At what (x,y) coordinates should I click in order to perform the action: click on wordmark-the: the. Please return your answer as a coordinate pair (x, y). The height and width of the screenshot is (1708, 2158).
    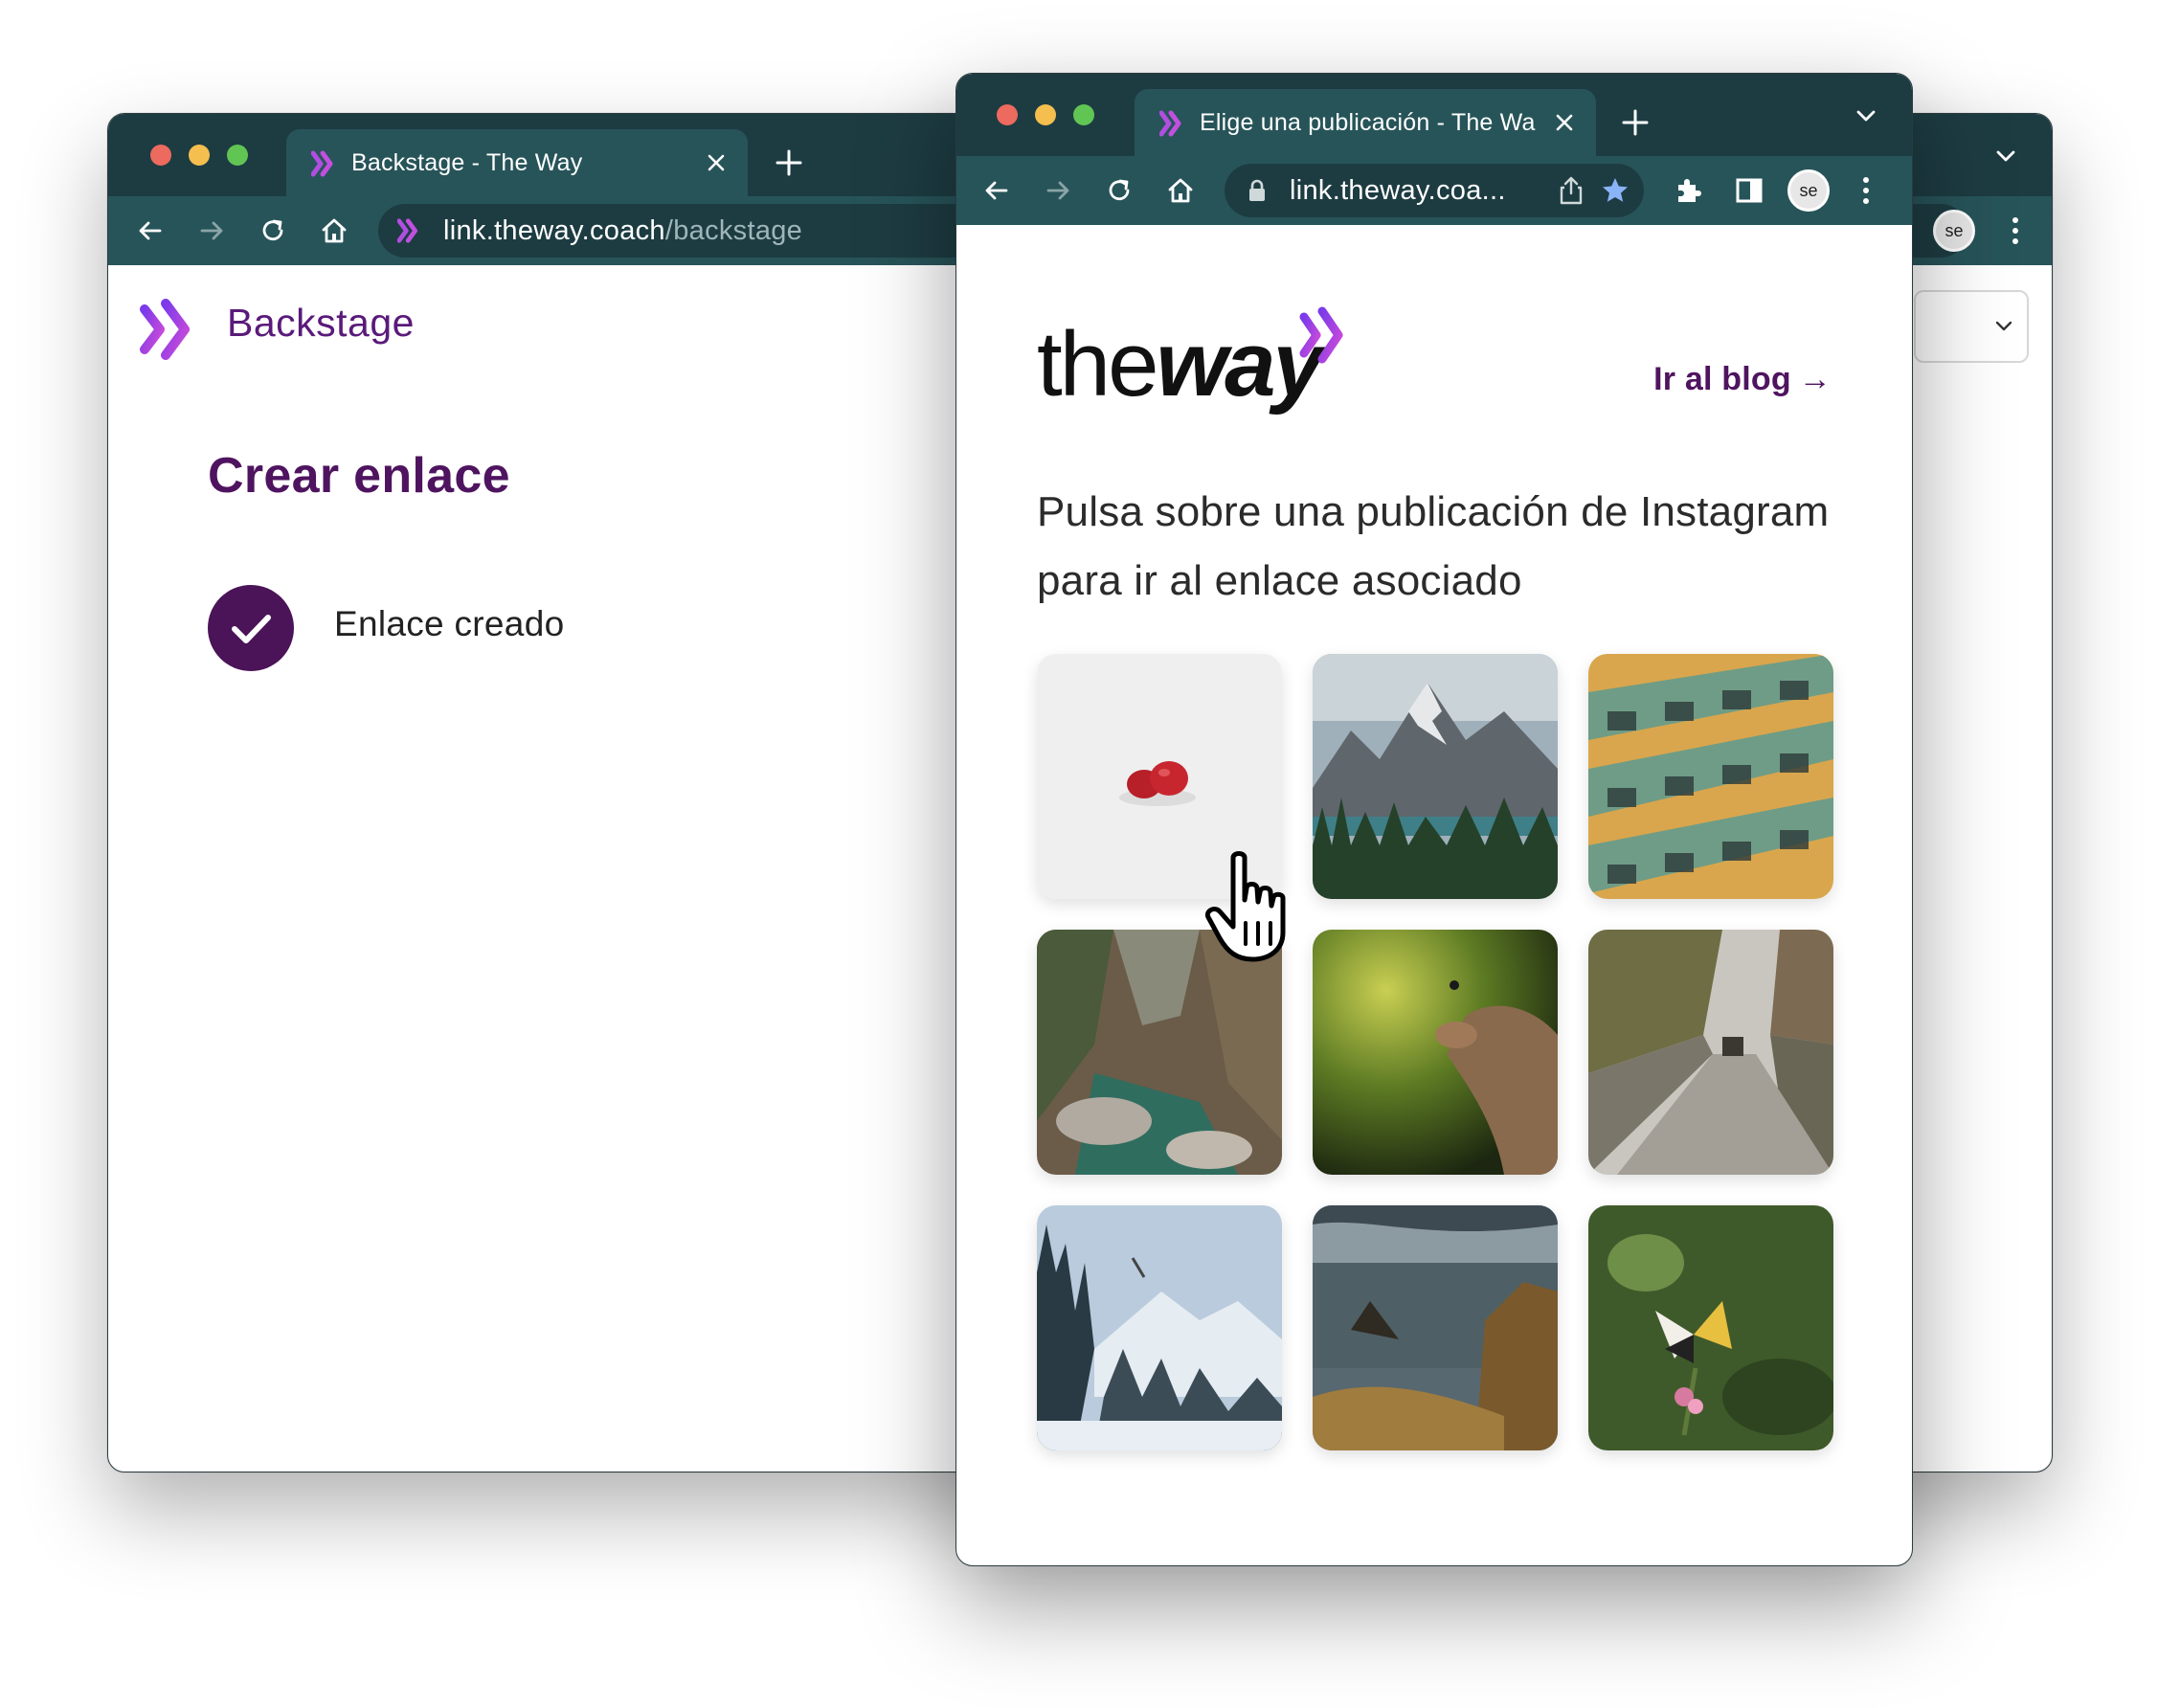
    Looking at the image, I should click on (1097, 364).